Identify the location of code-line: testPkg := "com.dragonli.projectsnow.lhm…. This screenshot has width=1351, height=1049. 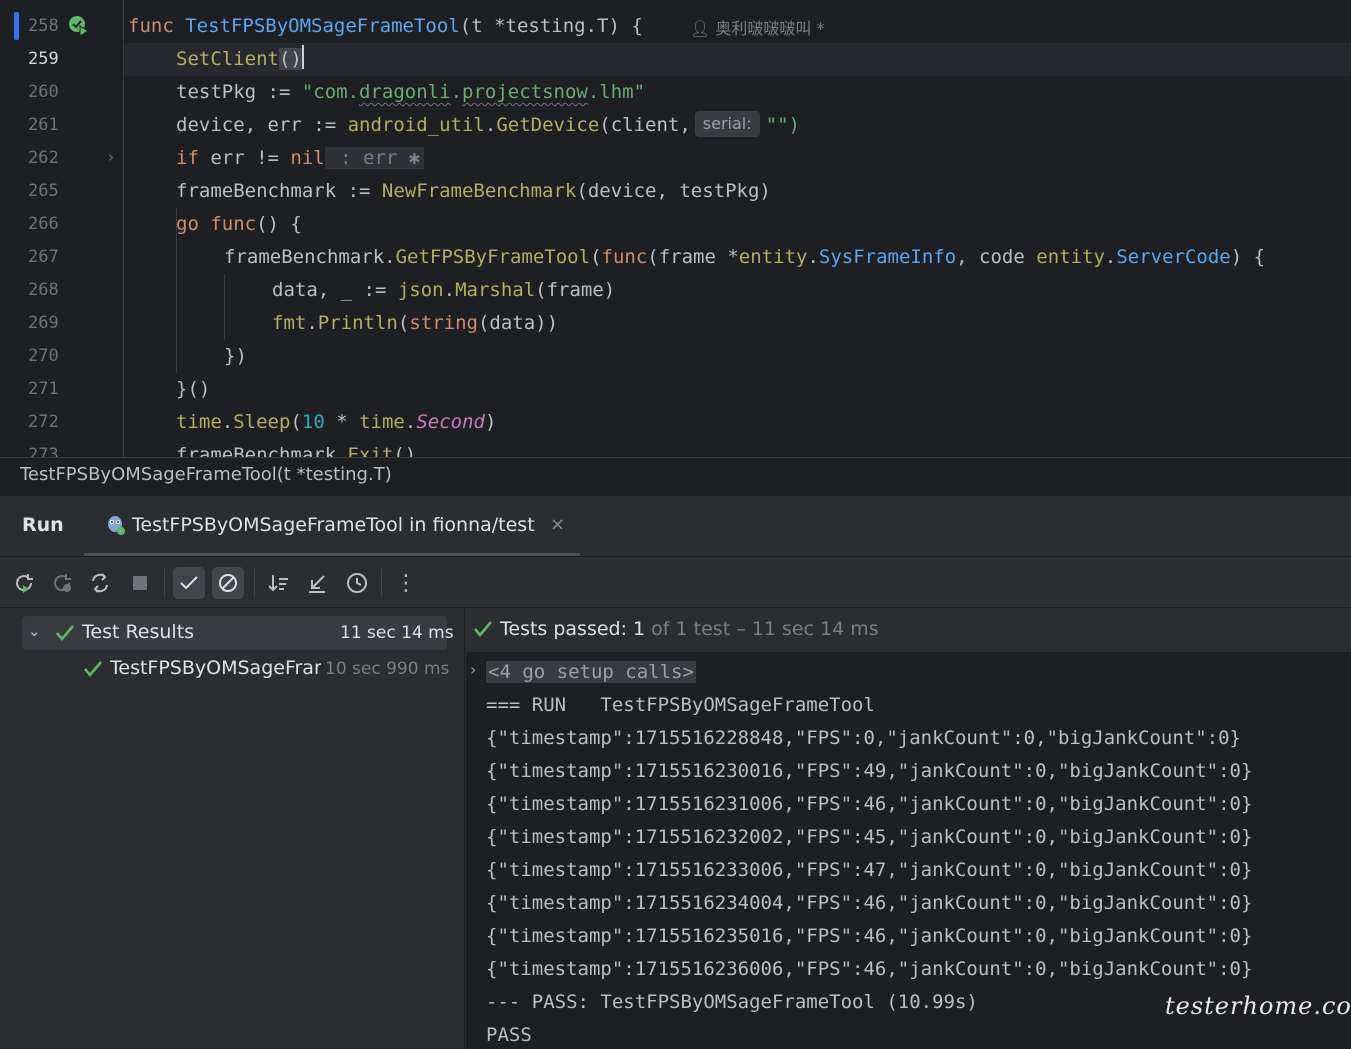
(410, 92).